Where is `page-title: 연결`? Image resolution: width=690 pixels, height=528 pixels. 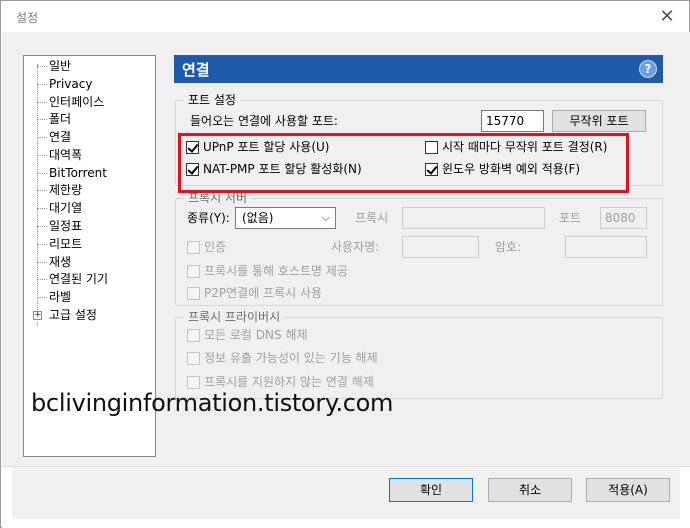 page-title: 연결 is located at coordinates (196, 70).